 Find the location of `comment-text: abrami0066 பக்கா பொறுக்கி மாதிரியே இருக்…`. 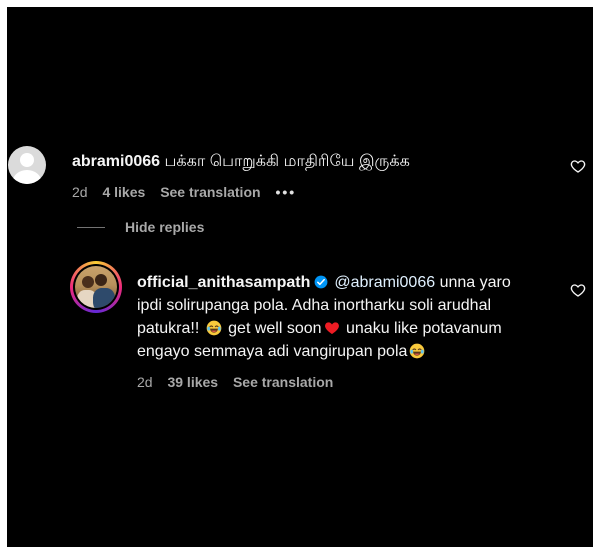

comment-text: abrami0066 பக்கா பொறுக்கி மாதிரியே இருக்… is located at coordinates (241, 162).